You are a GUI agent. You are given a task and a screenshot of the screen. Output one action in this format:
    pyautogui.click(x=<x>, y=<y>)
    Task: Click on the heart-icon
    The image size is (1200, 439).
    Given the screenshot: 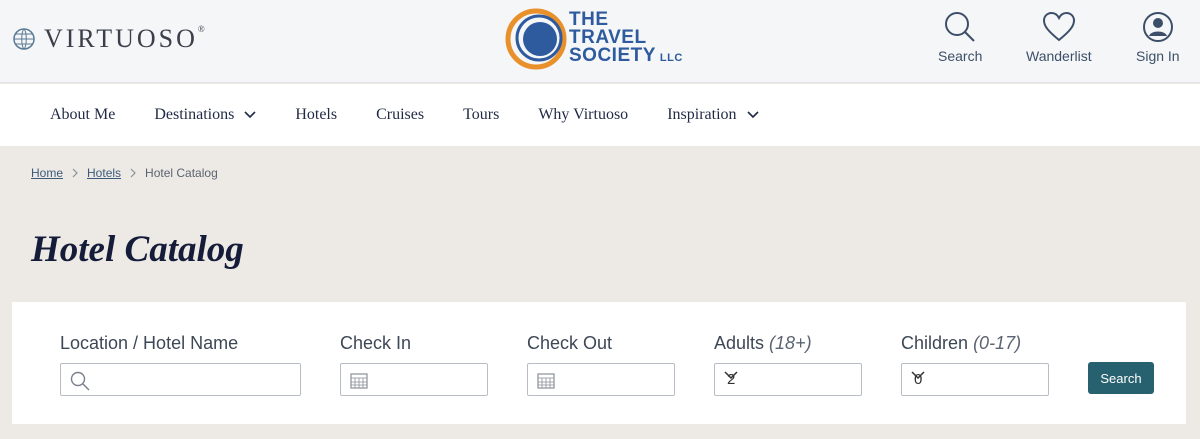 What is the action you would take?
    pyautogui.click(x=1058, y=26)
    